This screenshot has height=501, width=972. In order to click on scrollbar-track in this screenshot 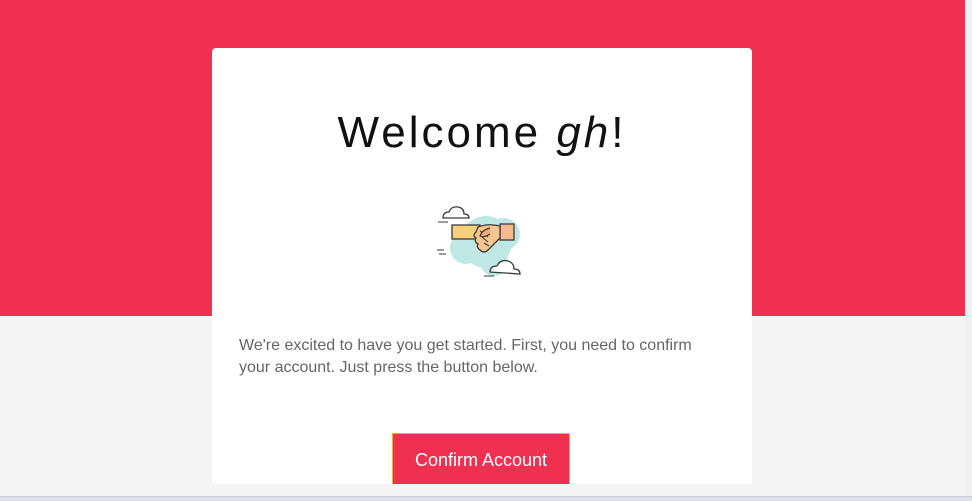, I will do `click(968, 250)`.